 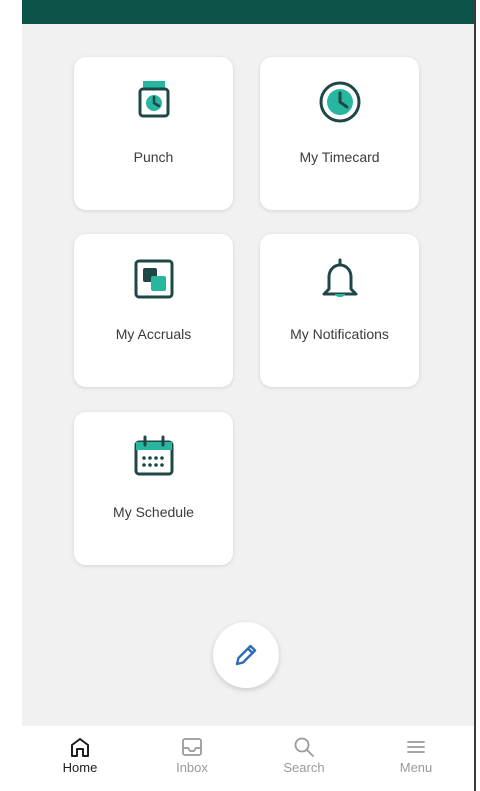 I want to click on device-edge, so click(x=475, y=395).